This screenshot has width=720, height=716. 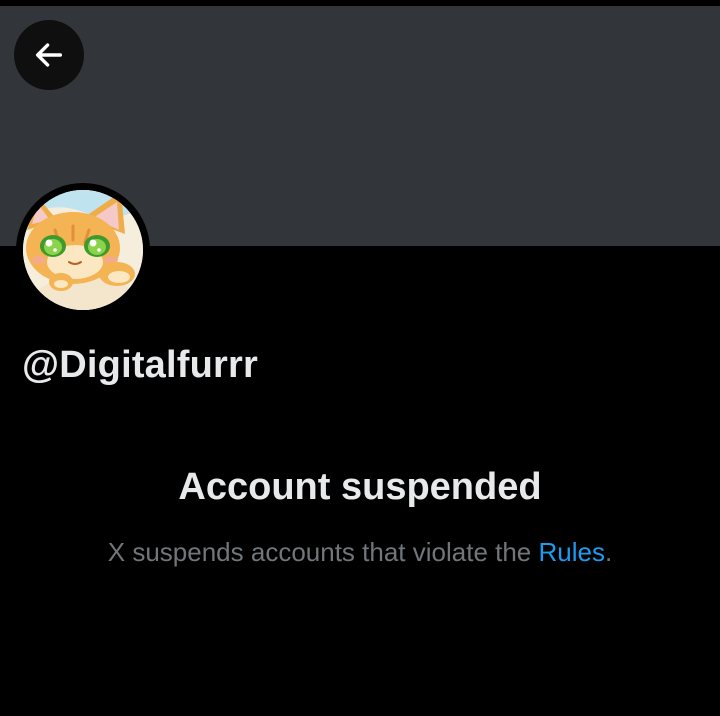 What do you see at coordinates (140, 365) in the screenshot?
I see `profile-handle: @Digitalfurrr` at bounding box center [140, 365].